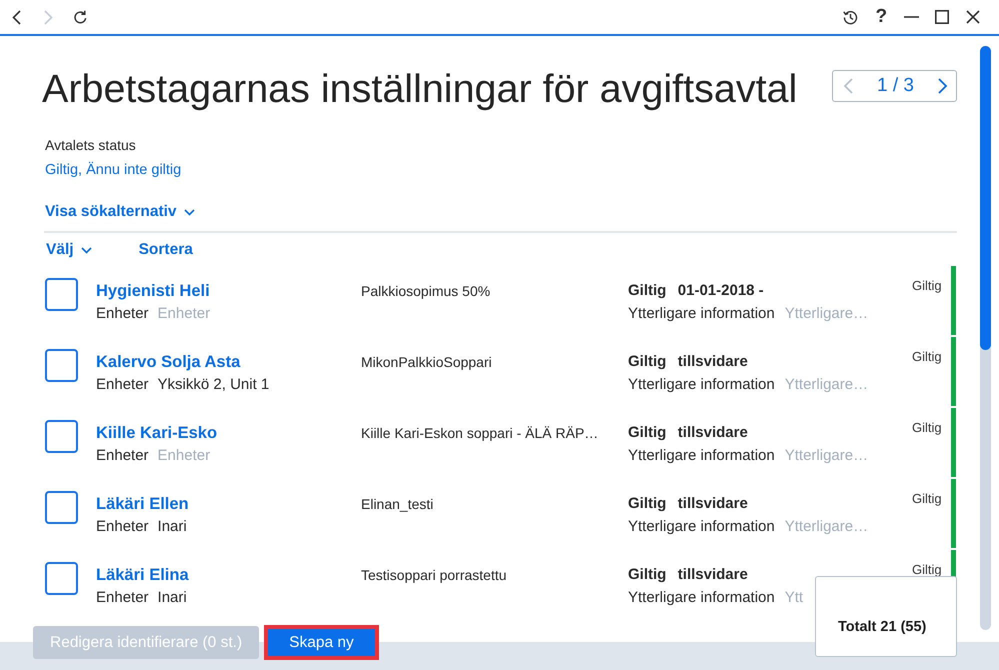 This screenshot has width=999, height=670. I want to click on employee-name-link: Kiille Kari-Esko, so click(157, 433).